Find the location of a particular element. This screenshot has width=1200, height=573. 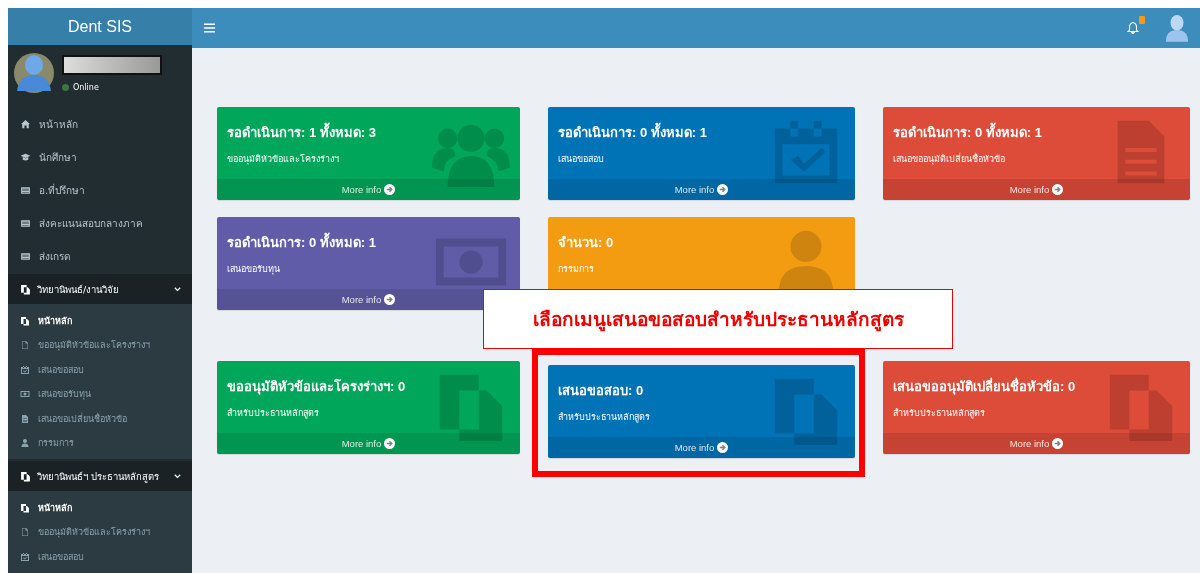

menu-item: ส่งคะแนนสอบกลางภาค is located at coordinates (100, 223).